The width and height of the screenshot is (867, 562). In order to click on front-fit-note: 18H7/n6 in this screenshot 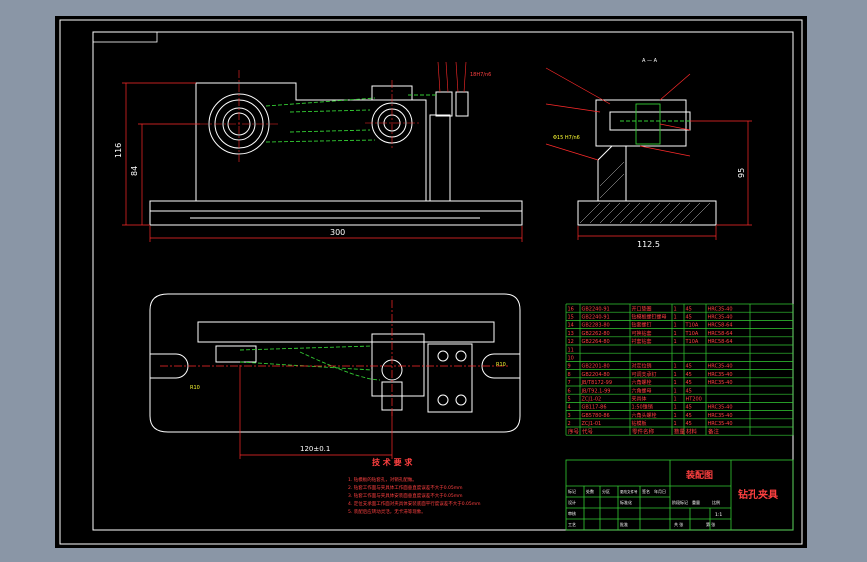, I will do `click(480, 75)`.